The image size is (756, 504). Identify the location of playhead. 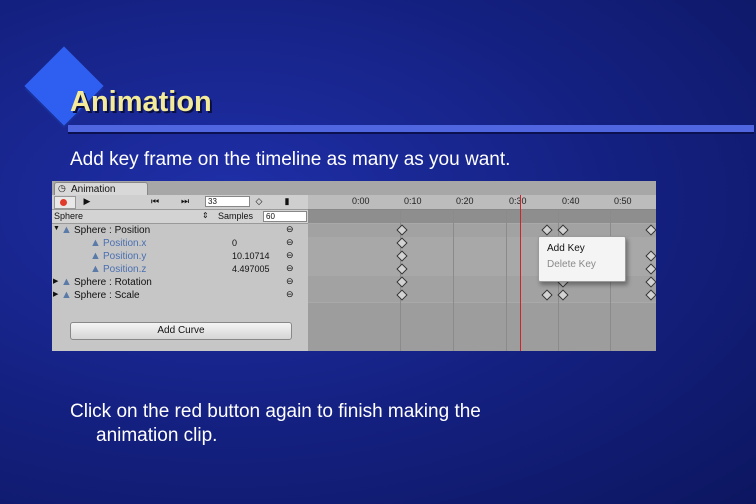
(520, 273).